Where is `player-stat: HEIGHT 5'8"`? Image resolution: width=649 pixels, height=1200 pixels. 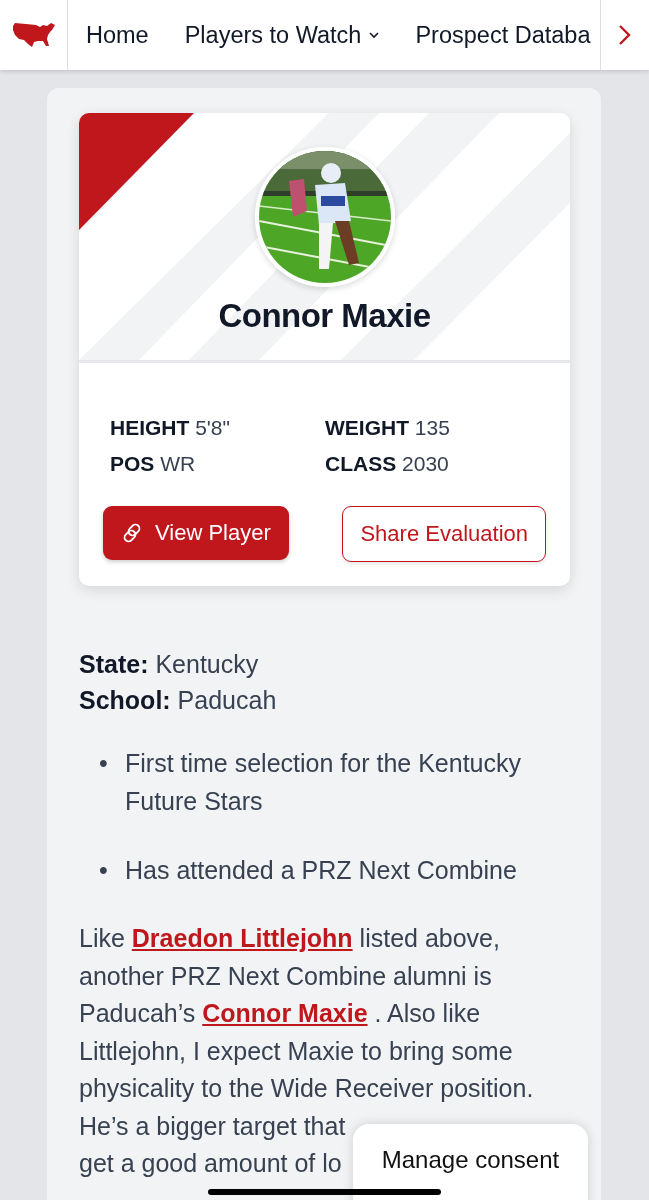
player-stat: HEIGHT 5'8" is located at coordinates (170, 428).